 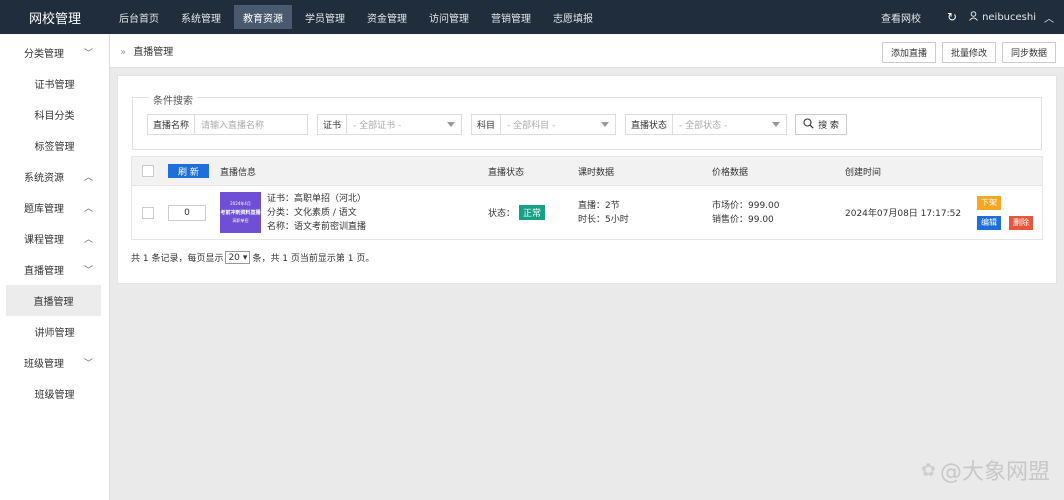 I want to click on sidebar-group-classes: 班级管理 ﹀, so click(x=54, y=362).